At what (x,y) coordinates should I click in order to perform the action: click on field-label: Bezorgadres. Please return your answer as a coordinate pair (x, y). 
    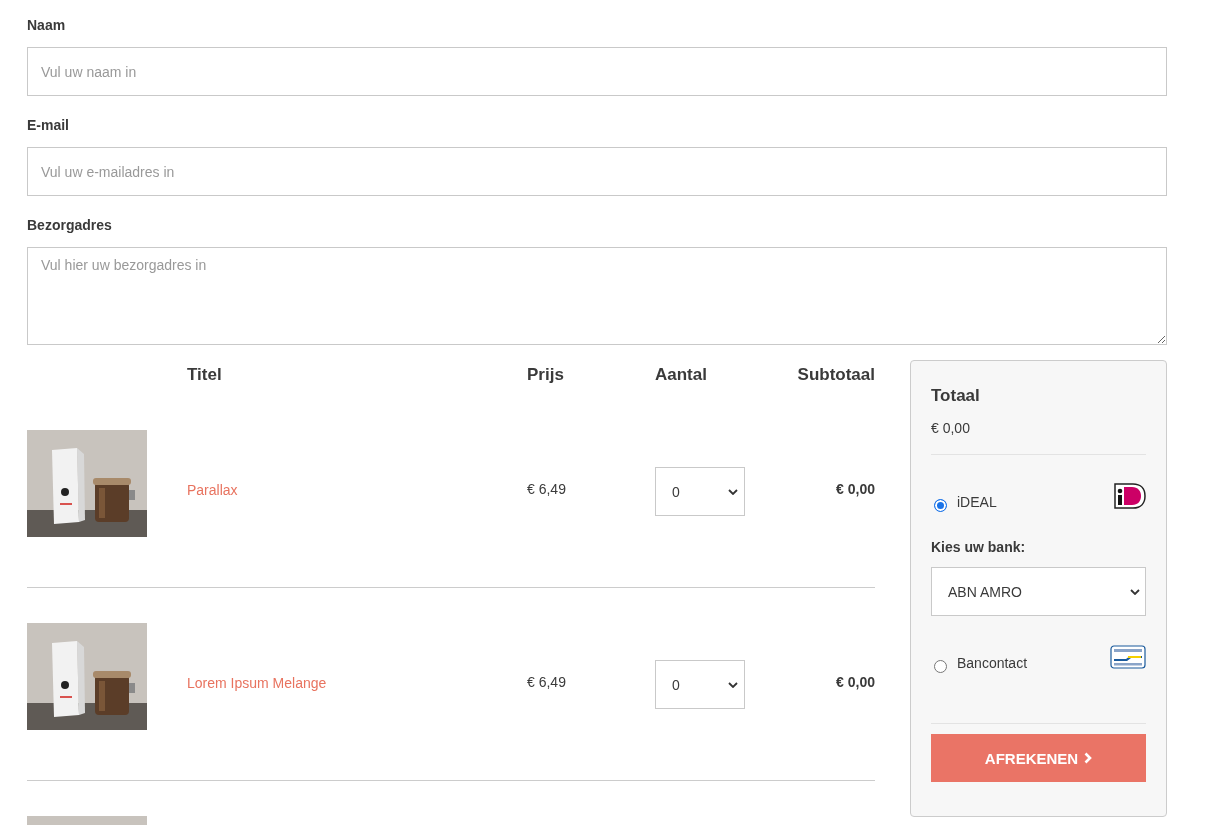
    Looking at the image, I should click on (70, 225).